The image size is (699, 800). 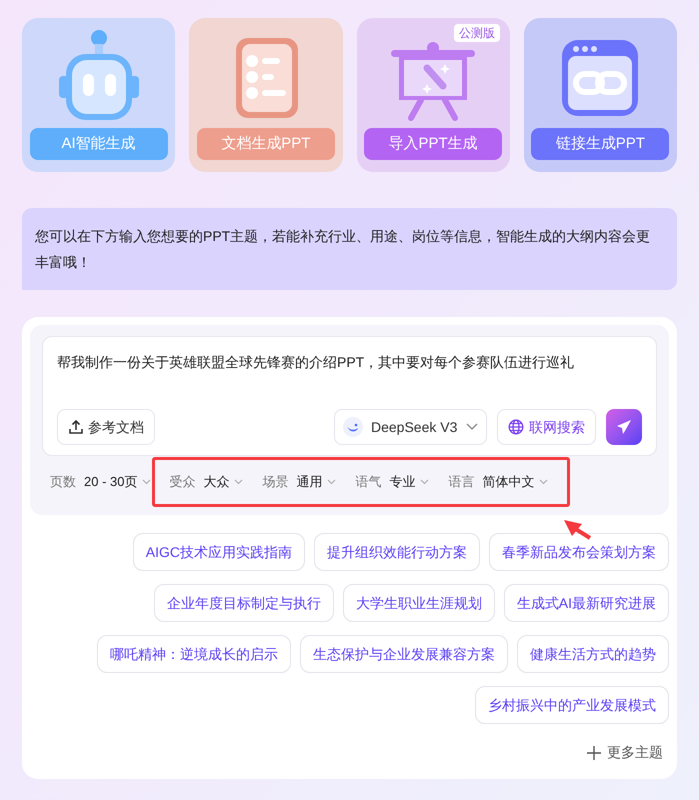 I want to click on prompt-field: 帮我制作一份关于英雄联盟全球先锋赛的介绍PPT，其中要对每个参赛队伍进行巡礼 参考文档 DeepSeek V3 联网搜索, so click(x=349, y=396).